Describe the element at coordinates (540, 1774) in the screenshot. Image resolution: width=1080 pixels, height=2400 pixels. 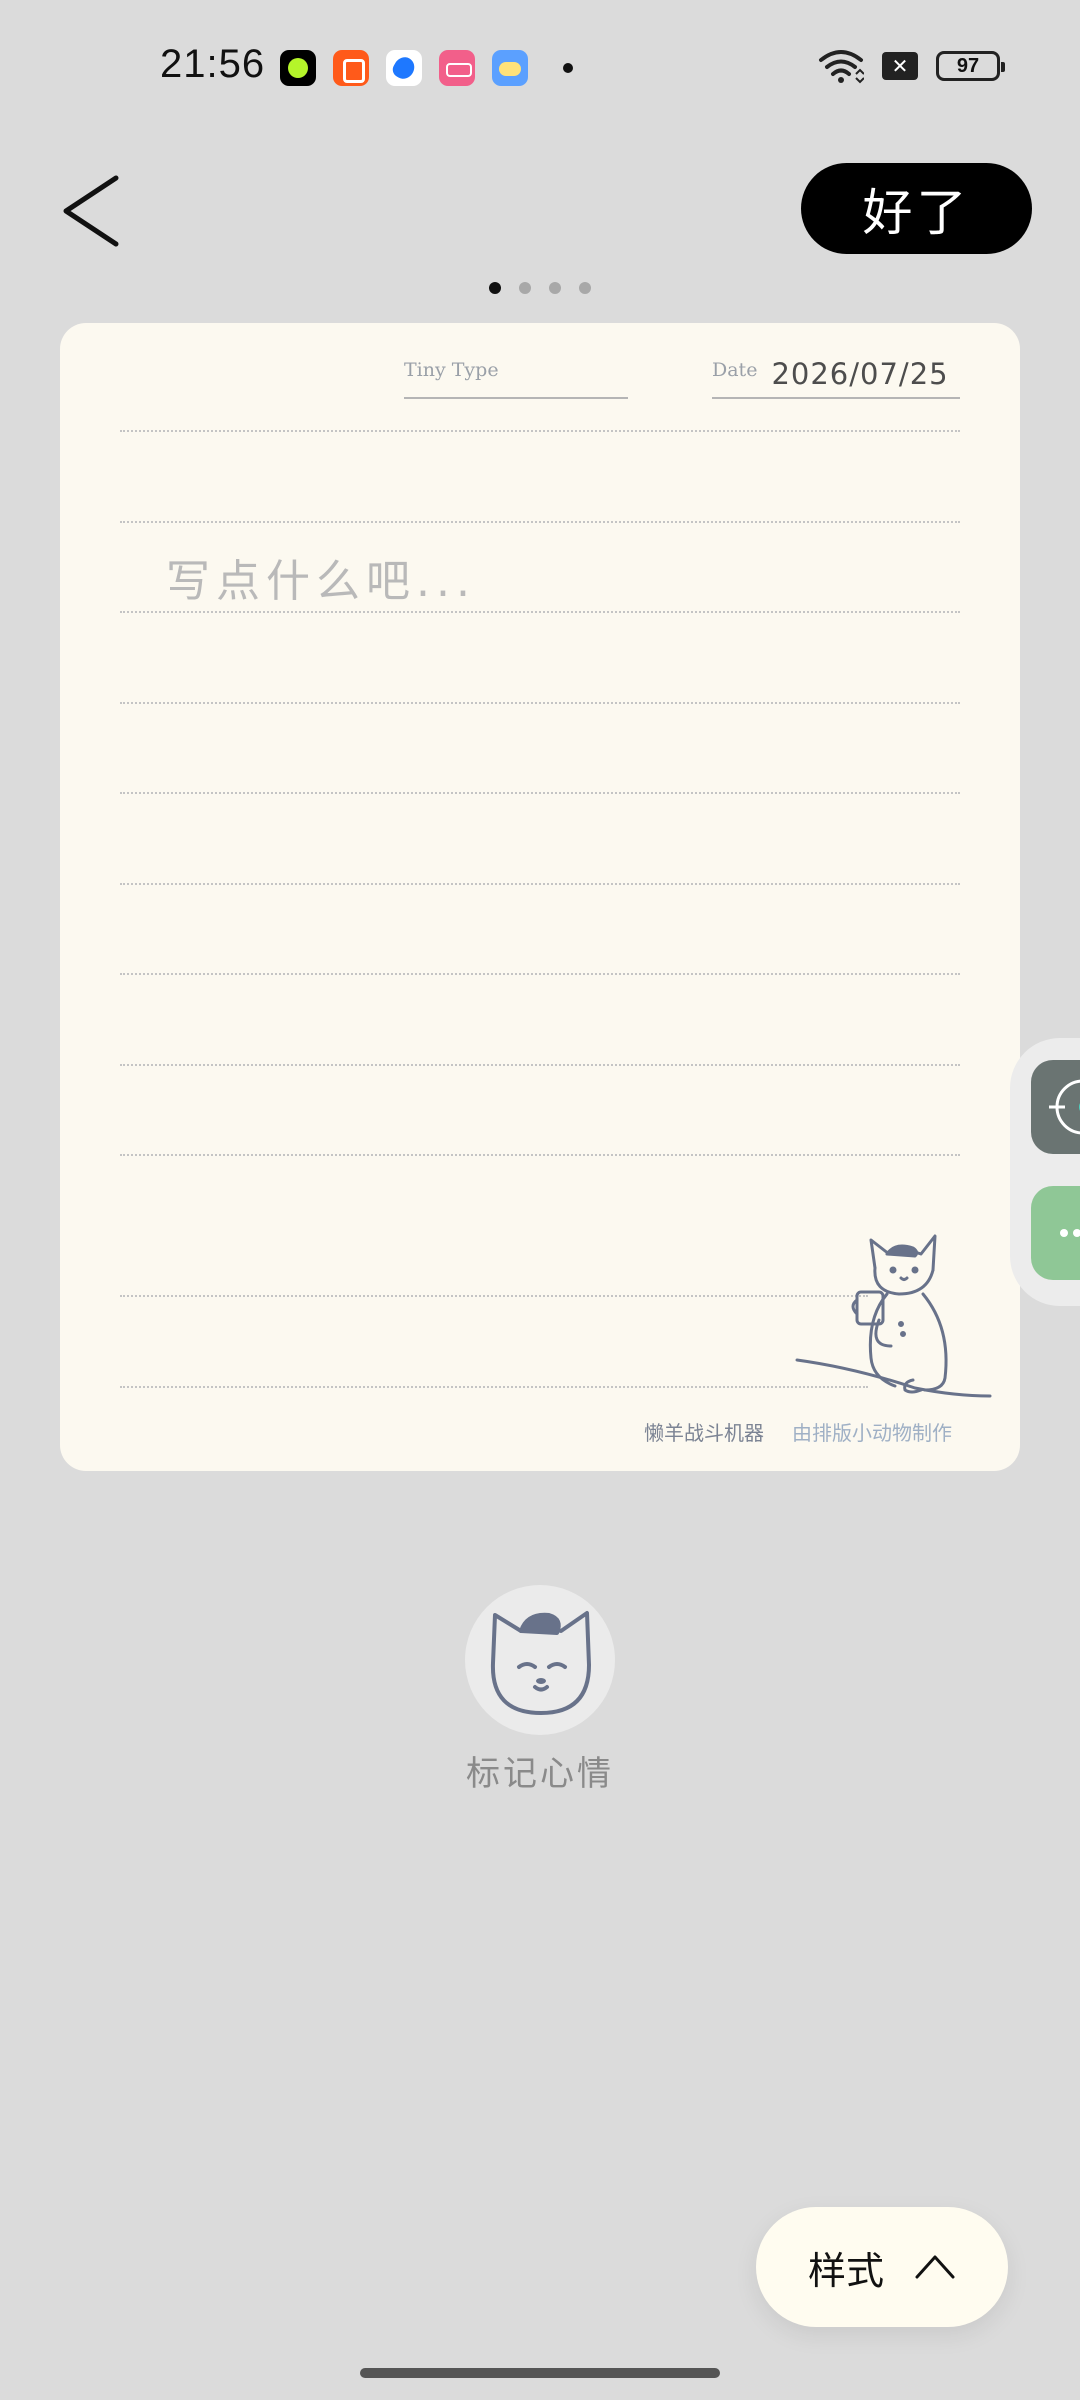
I see `mood-label: 标记心情` at that location.